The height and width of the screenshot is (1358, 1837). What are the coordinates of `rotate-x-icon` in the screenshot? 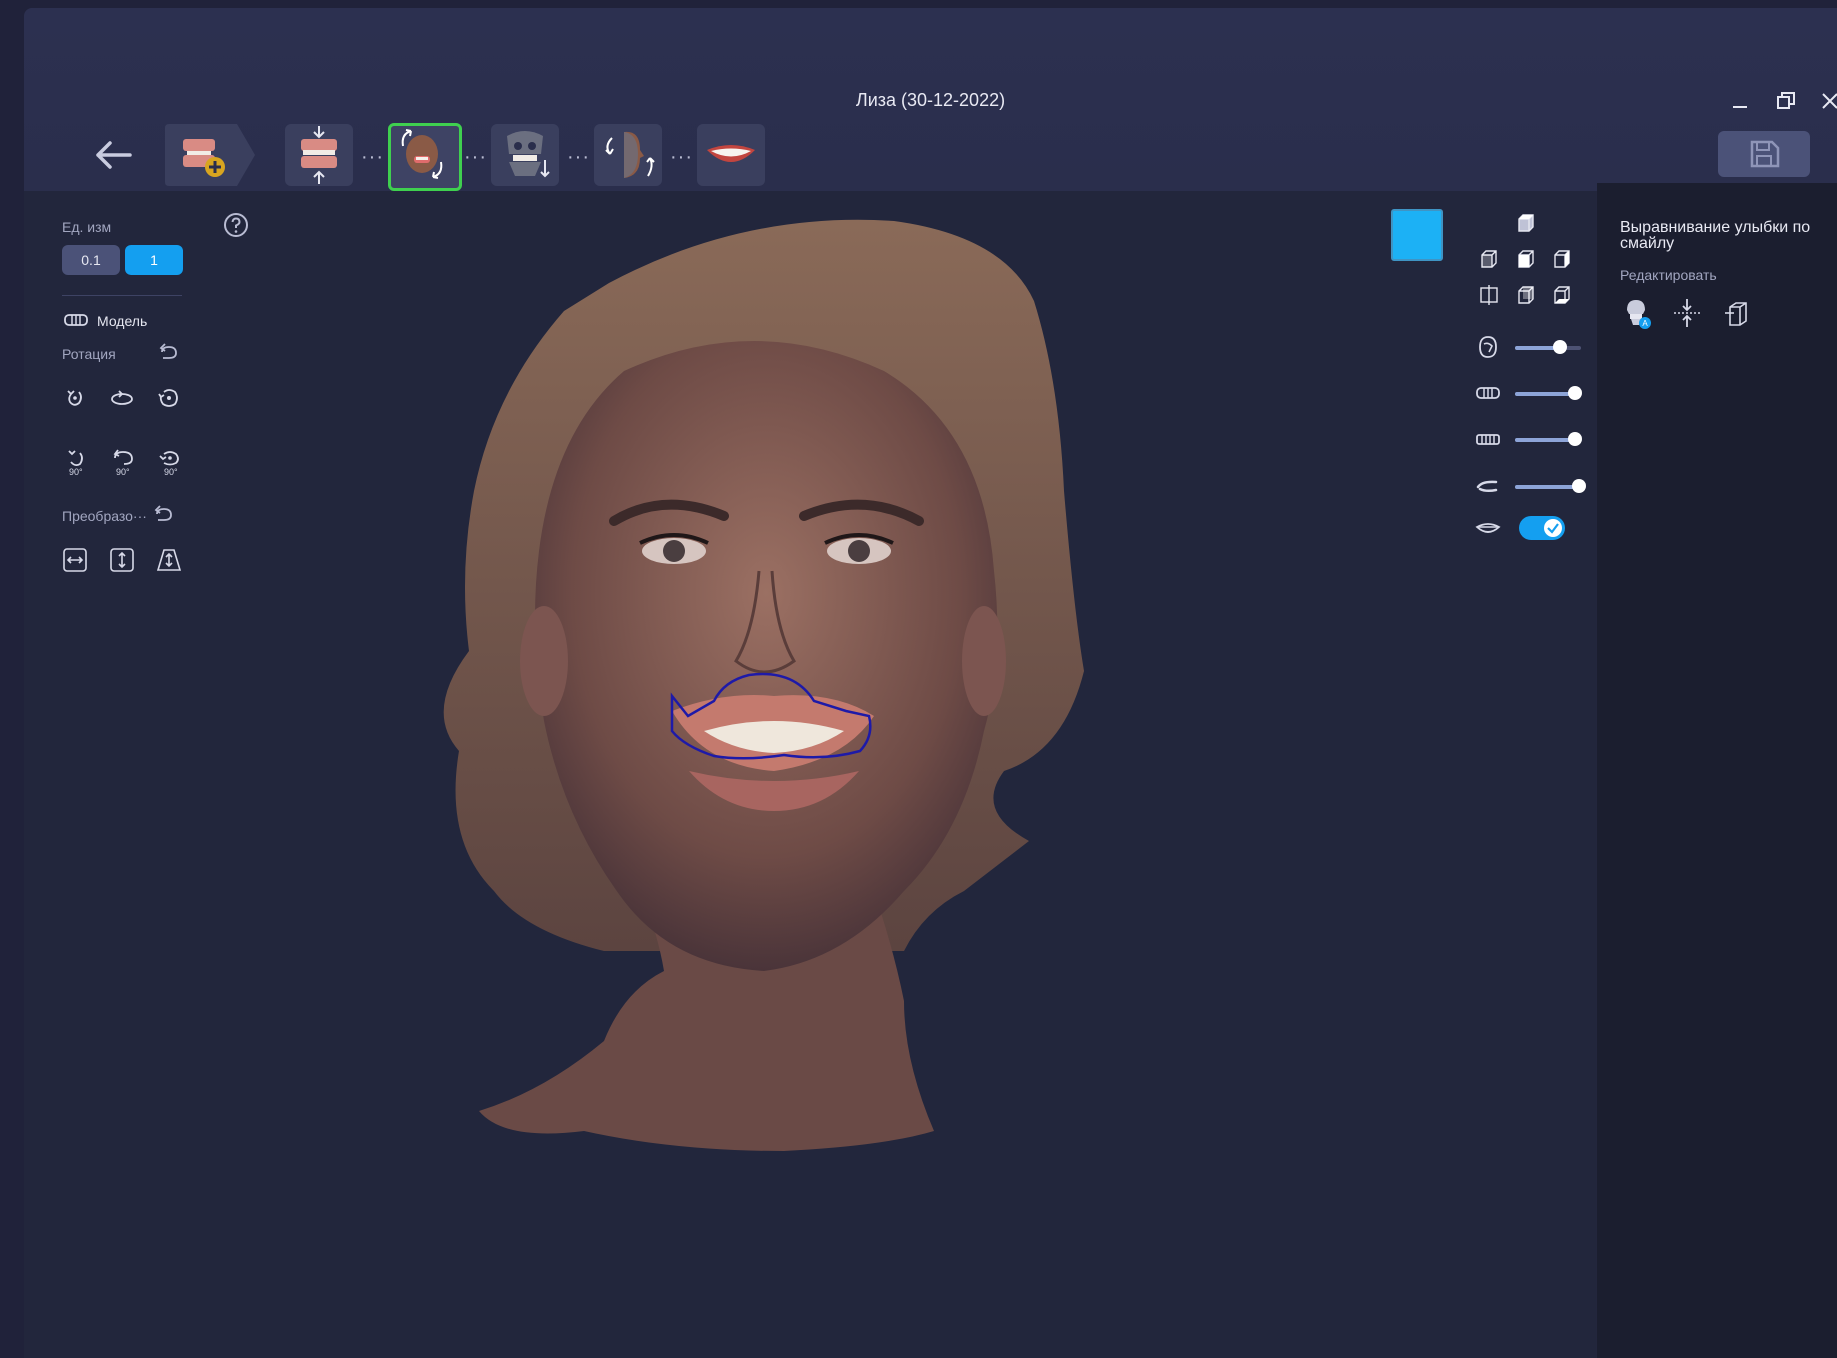 It's located at (75, 398).